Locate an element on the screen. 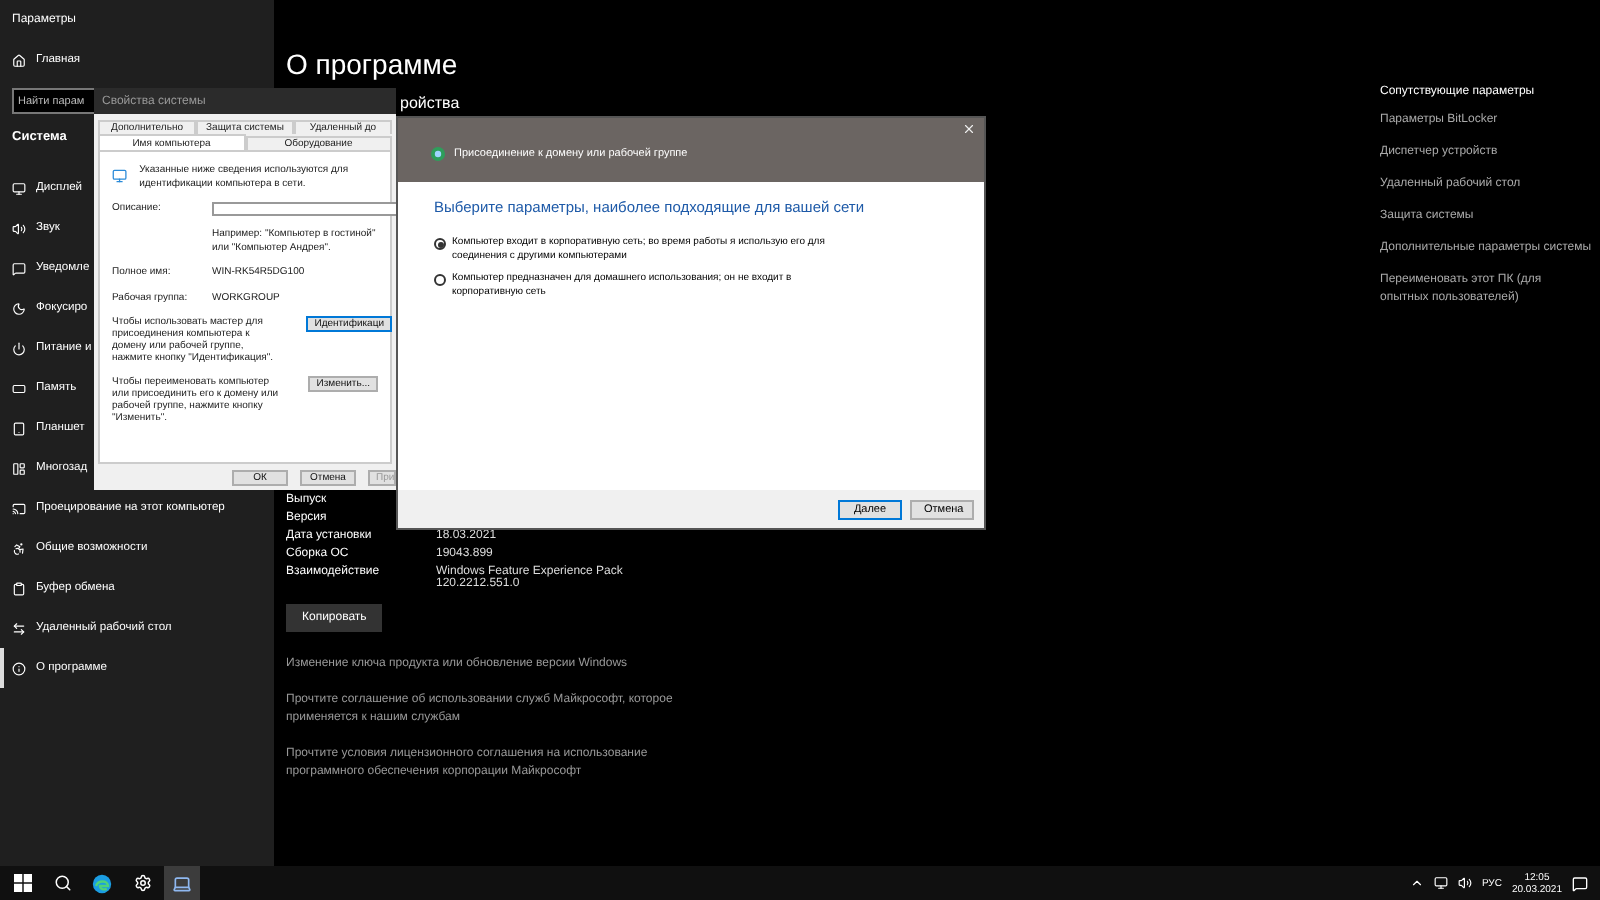 This screenshot has height=900, width=1600. laptop-icon is located at coordinates (182, 883).